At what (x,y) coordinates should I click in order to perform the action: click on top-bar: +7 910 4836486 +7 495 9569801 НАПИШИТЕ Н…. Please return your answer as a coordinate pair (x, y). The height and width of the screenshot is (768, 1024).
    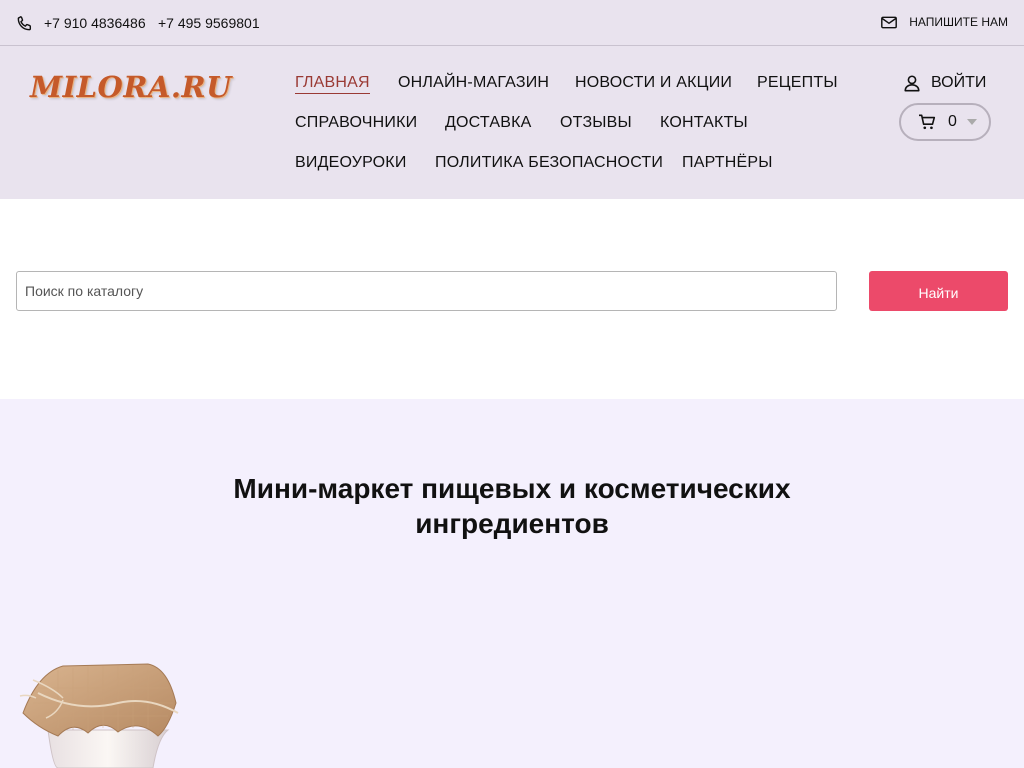
    Looking at the image, I should click on (512, 23).